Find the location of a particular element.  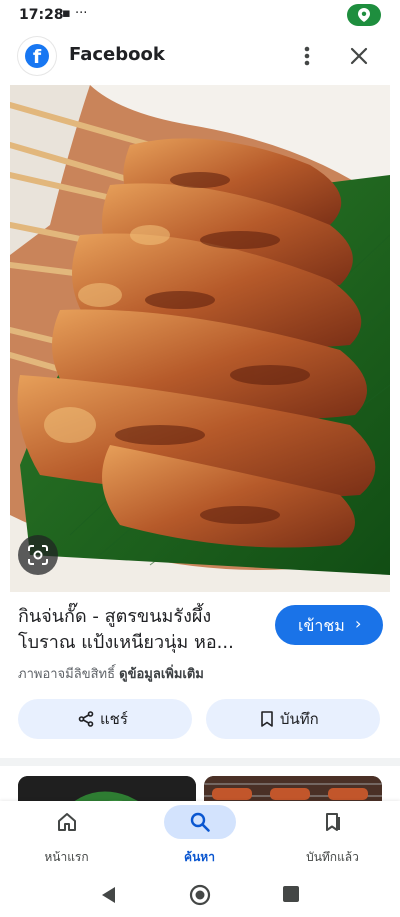

bookmark-icon is located at coordinates (267, 719).